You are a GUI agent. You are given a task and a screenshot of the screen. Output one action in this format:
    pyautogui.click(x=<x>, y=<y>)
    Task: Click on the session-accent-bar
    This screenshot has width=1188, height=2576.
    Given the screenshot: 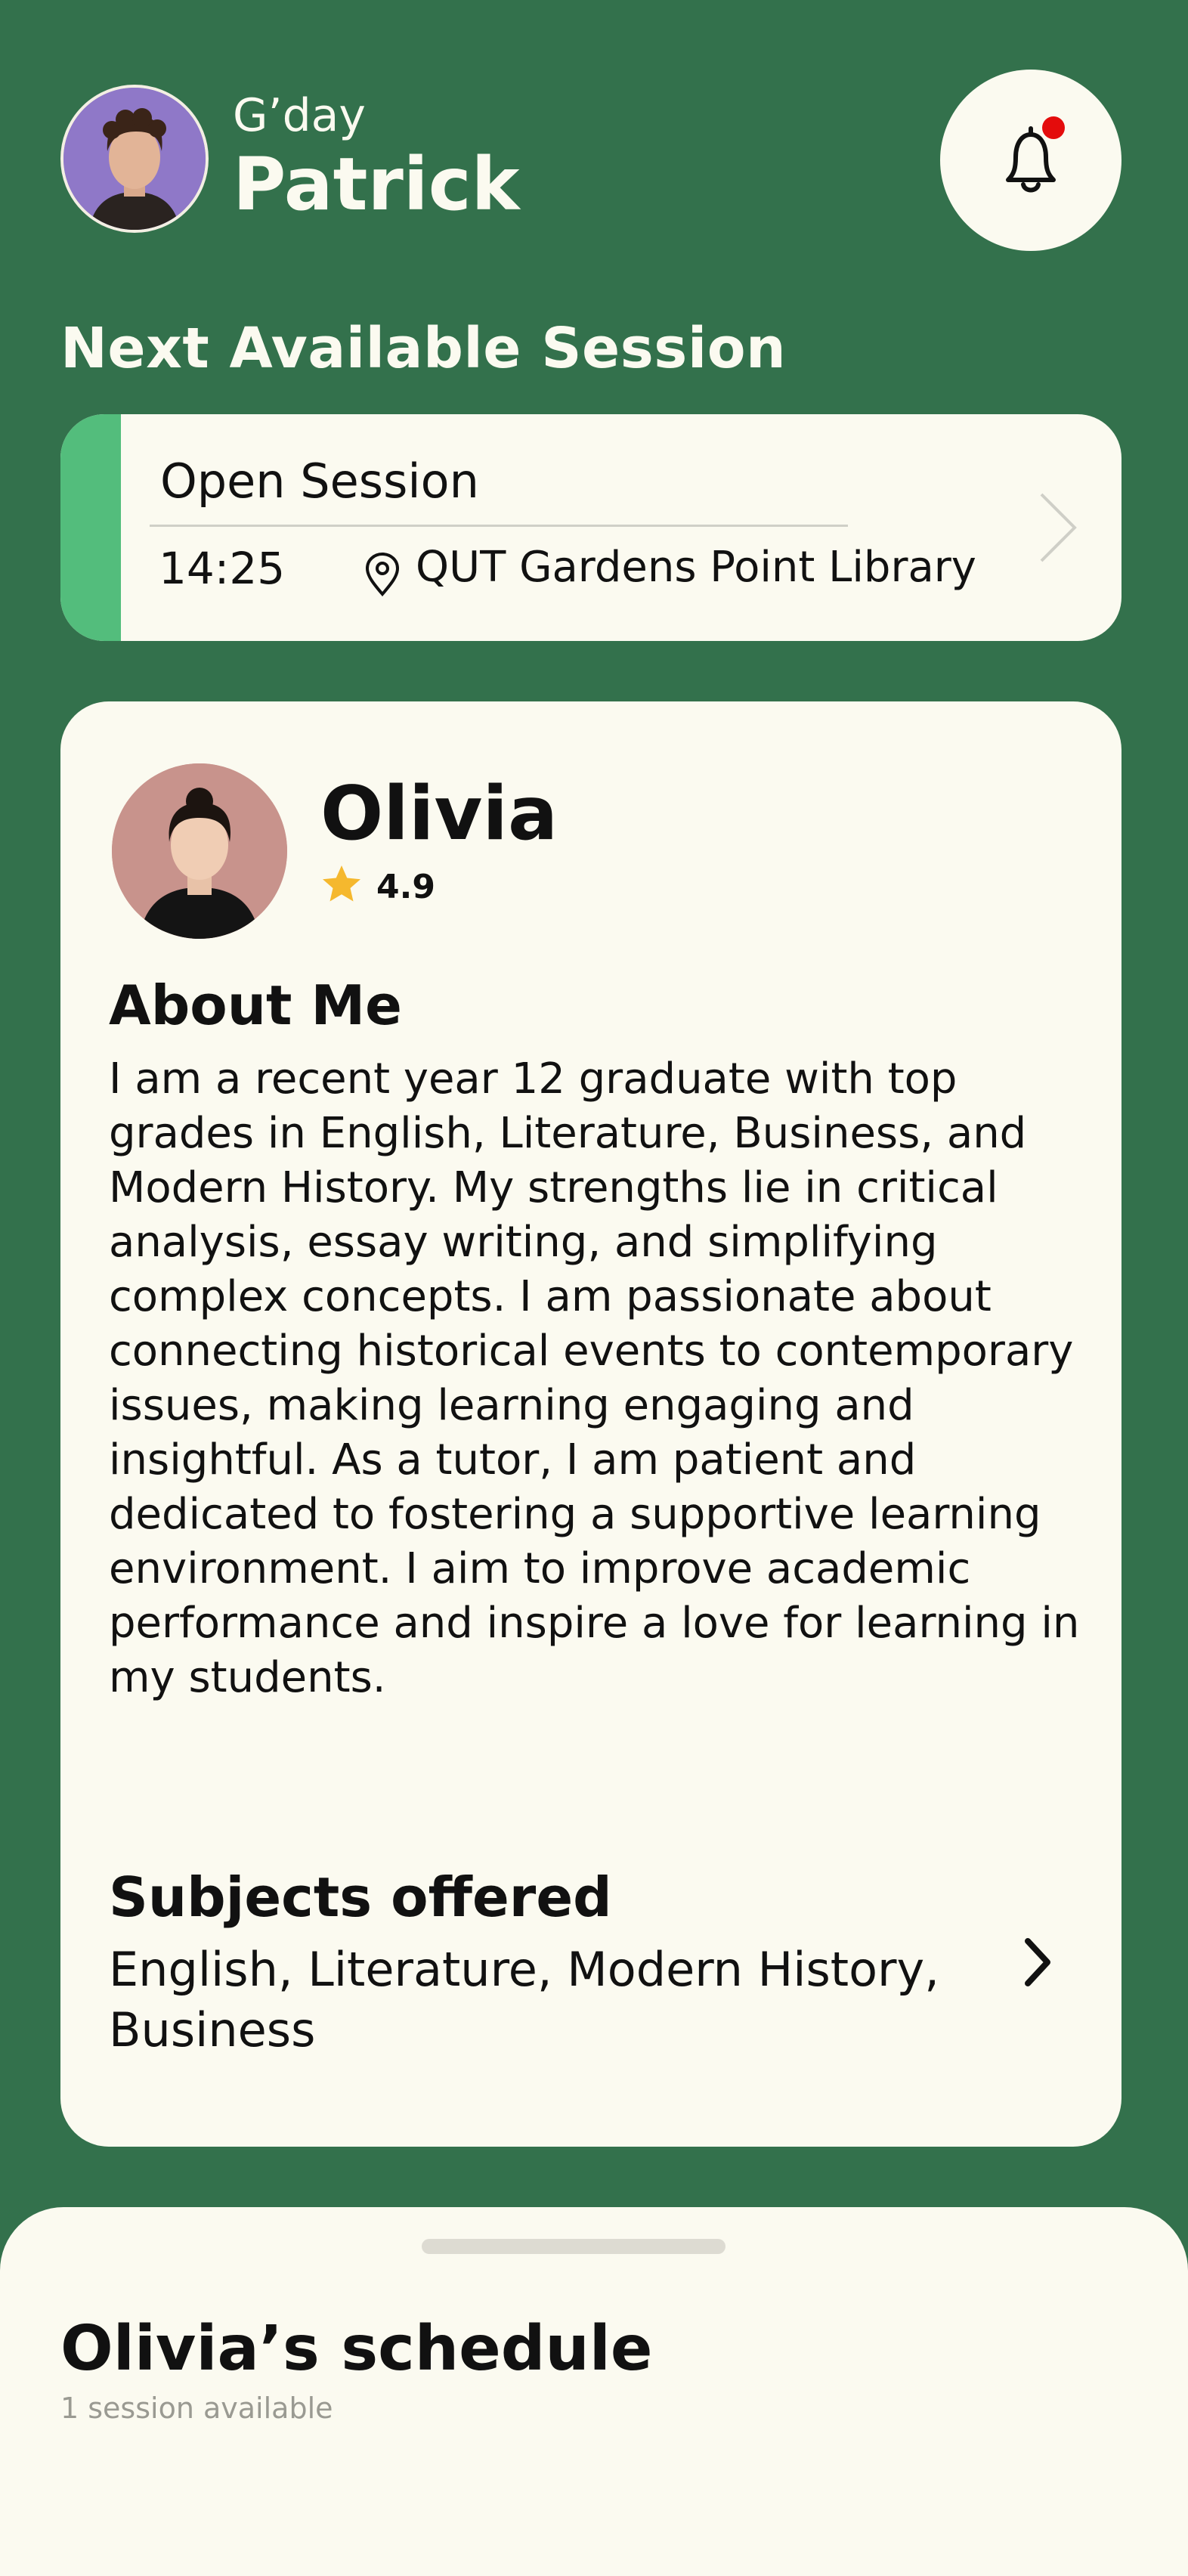 What is the action you would take?
    pyautogui.click(x=91, y=527)
    